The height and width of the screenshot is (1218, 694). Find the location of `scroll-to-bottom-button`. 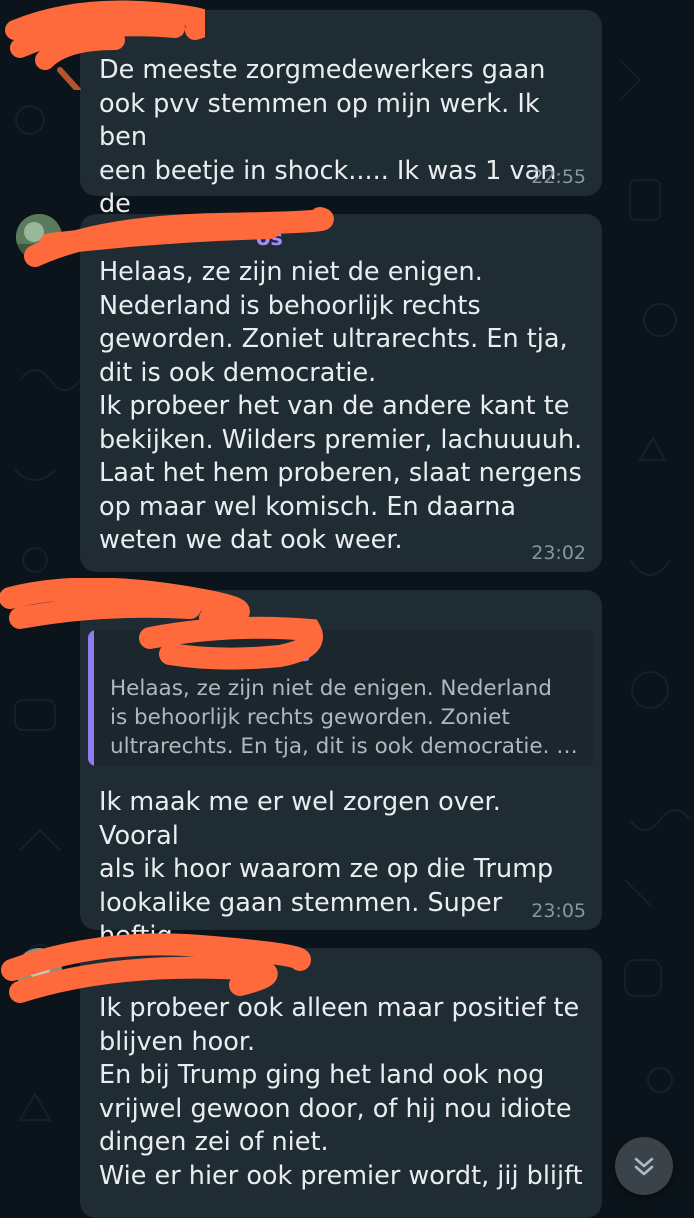

scroll-to-bottom-button is located at coordinates (644, 1166).